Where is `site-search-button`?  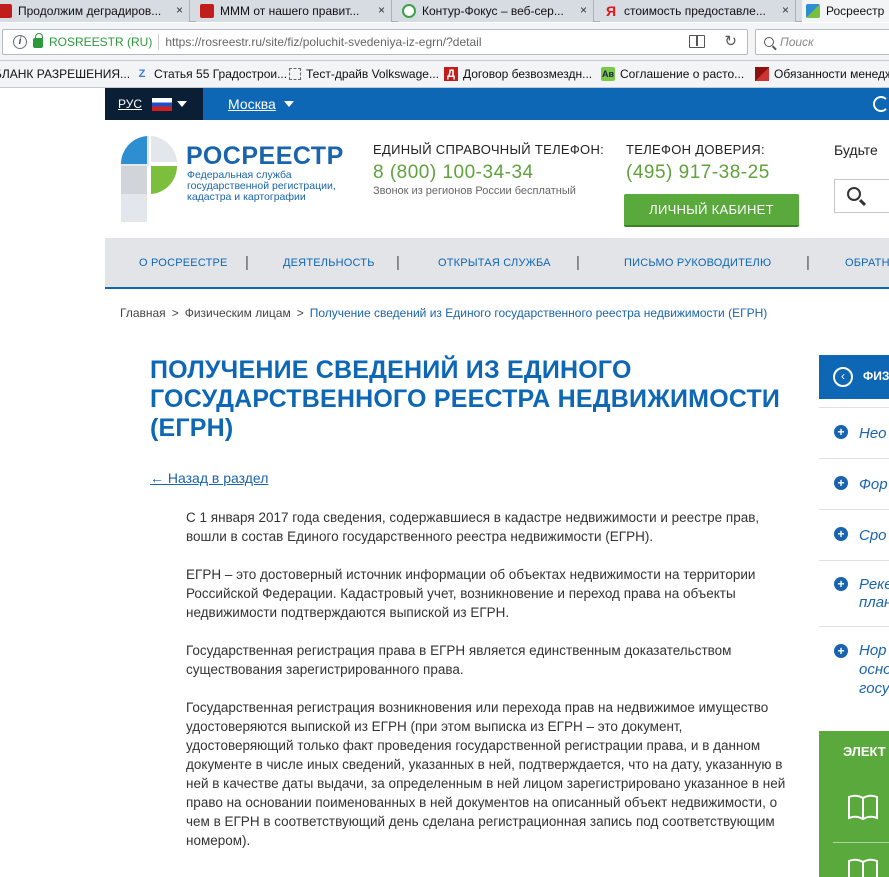
site-search-button is located at coordinates (861, 196).